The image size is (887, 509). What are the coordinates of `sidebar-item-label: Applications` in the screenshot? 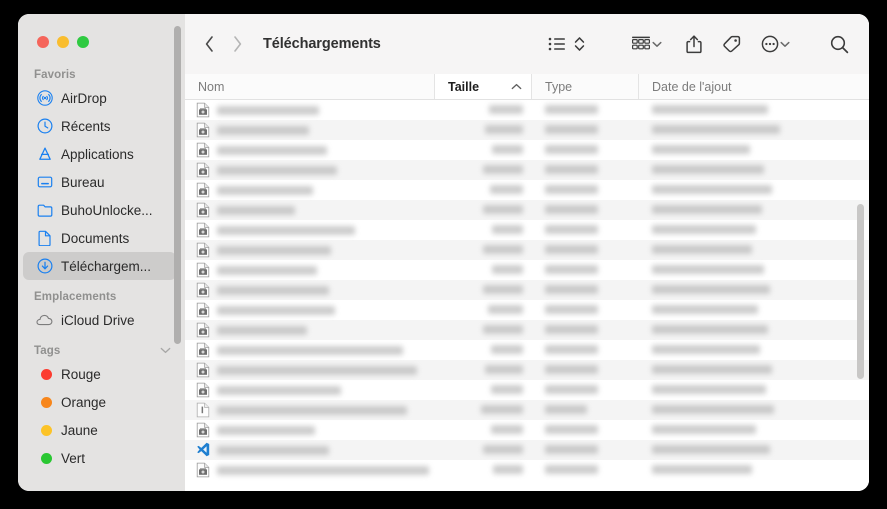 It's located at (97, 154).